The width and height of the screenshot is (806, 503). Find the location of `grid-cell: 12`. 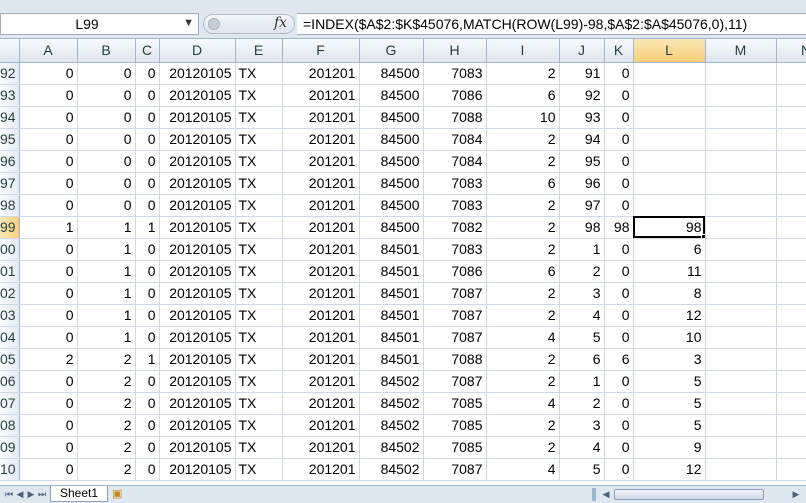

grid-cell: 12 is located at coordinates (669, 315).